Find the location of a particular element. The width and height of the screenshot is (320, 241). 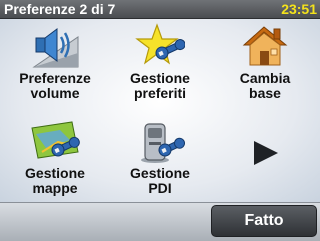

manage-maps-button: Gestione mappe is located at coordinates (55, 161).